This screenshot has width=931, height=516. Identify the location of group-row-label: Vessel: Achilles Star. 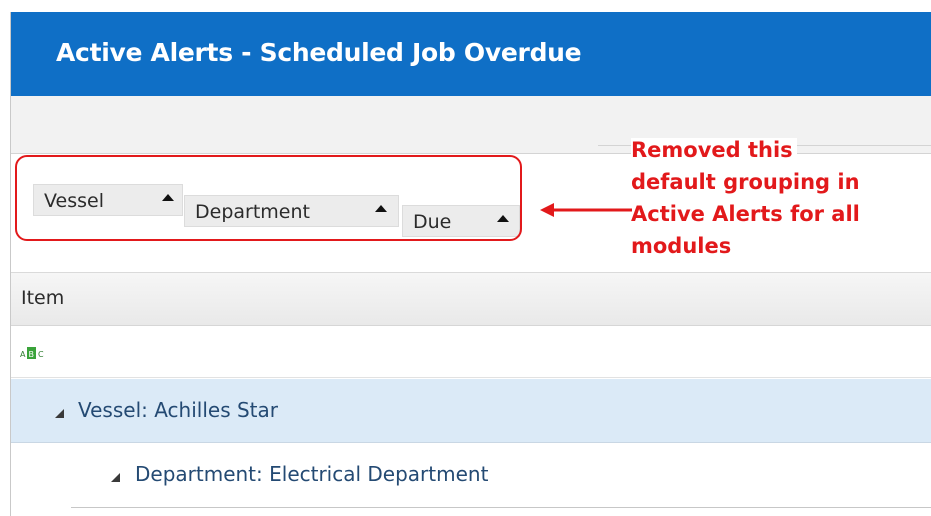
(178, 410).